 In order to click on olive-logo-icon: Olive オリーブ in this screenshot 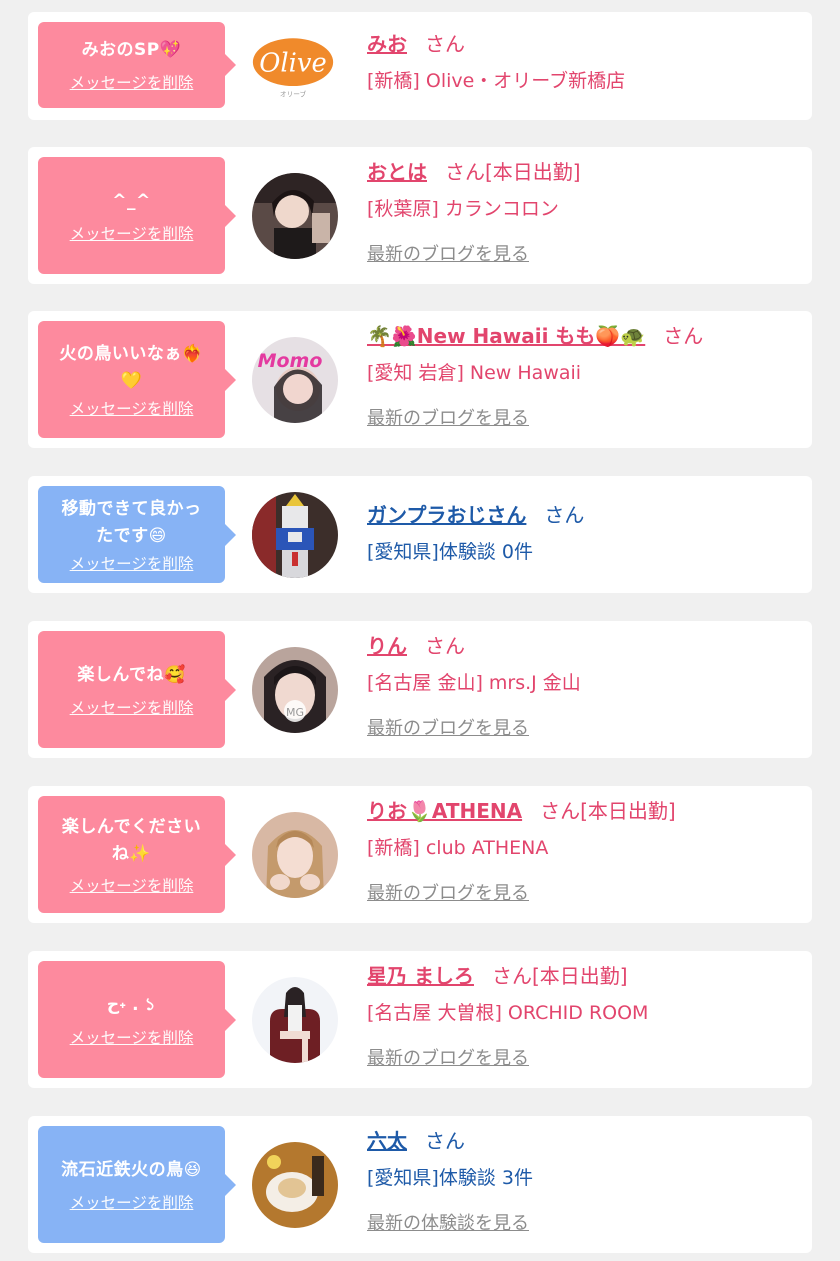, I will do `click(293, 65)`.